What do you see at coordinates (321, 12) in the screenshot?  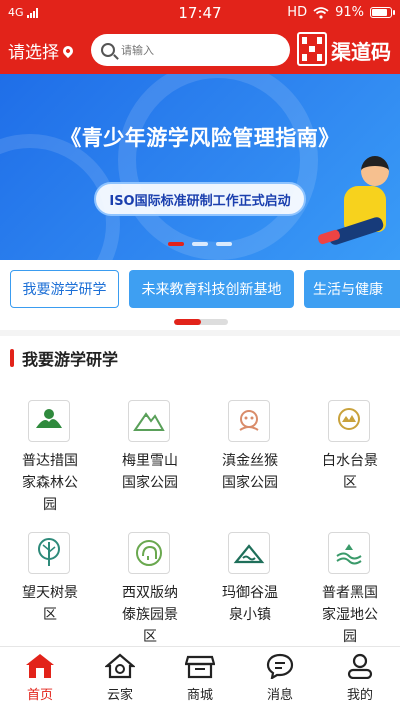 I see `wifi-icon` at bounding box center [321, 12].